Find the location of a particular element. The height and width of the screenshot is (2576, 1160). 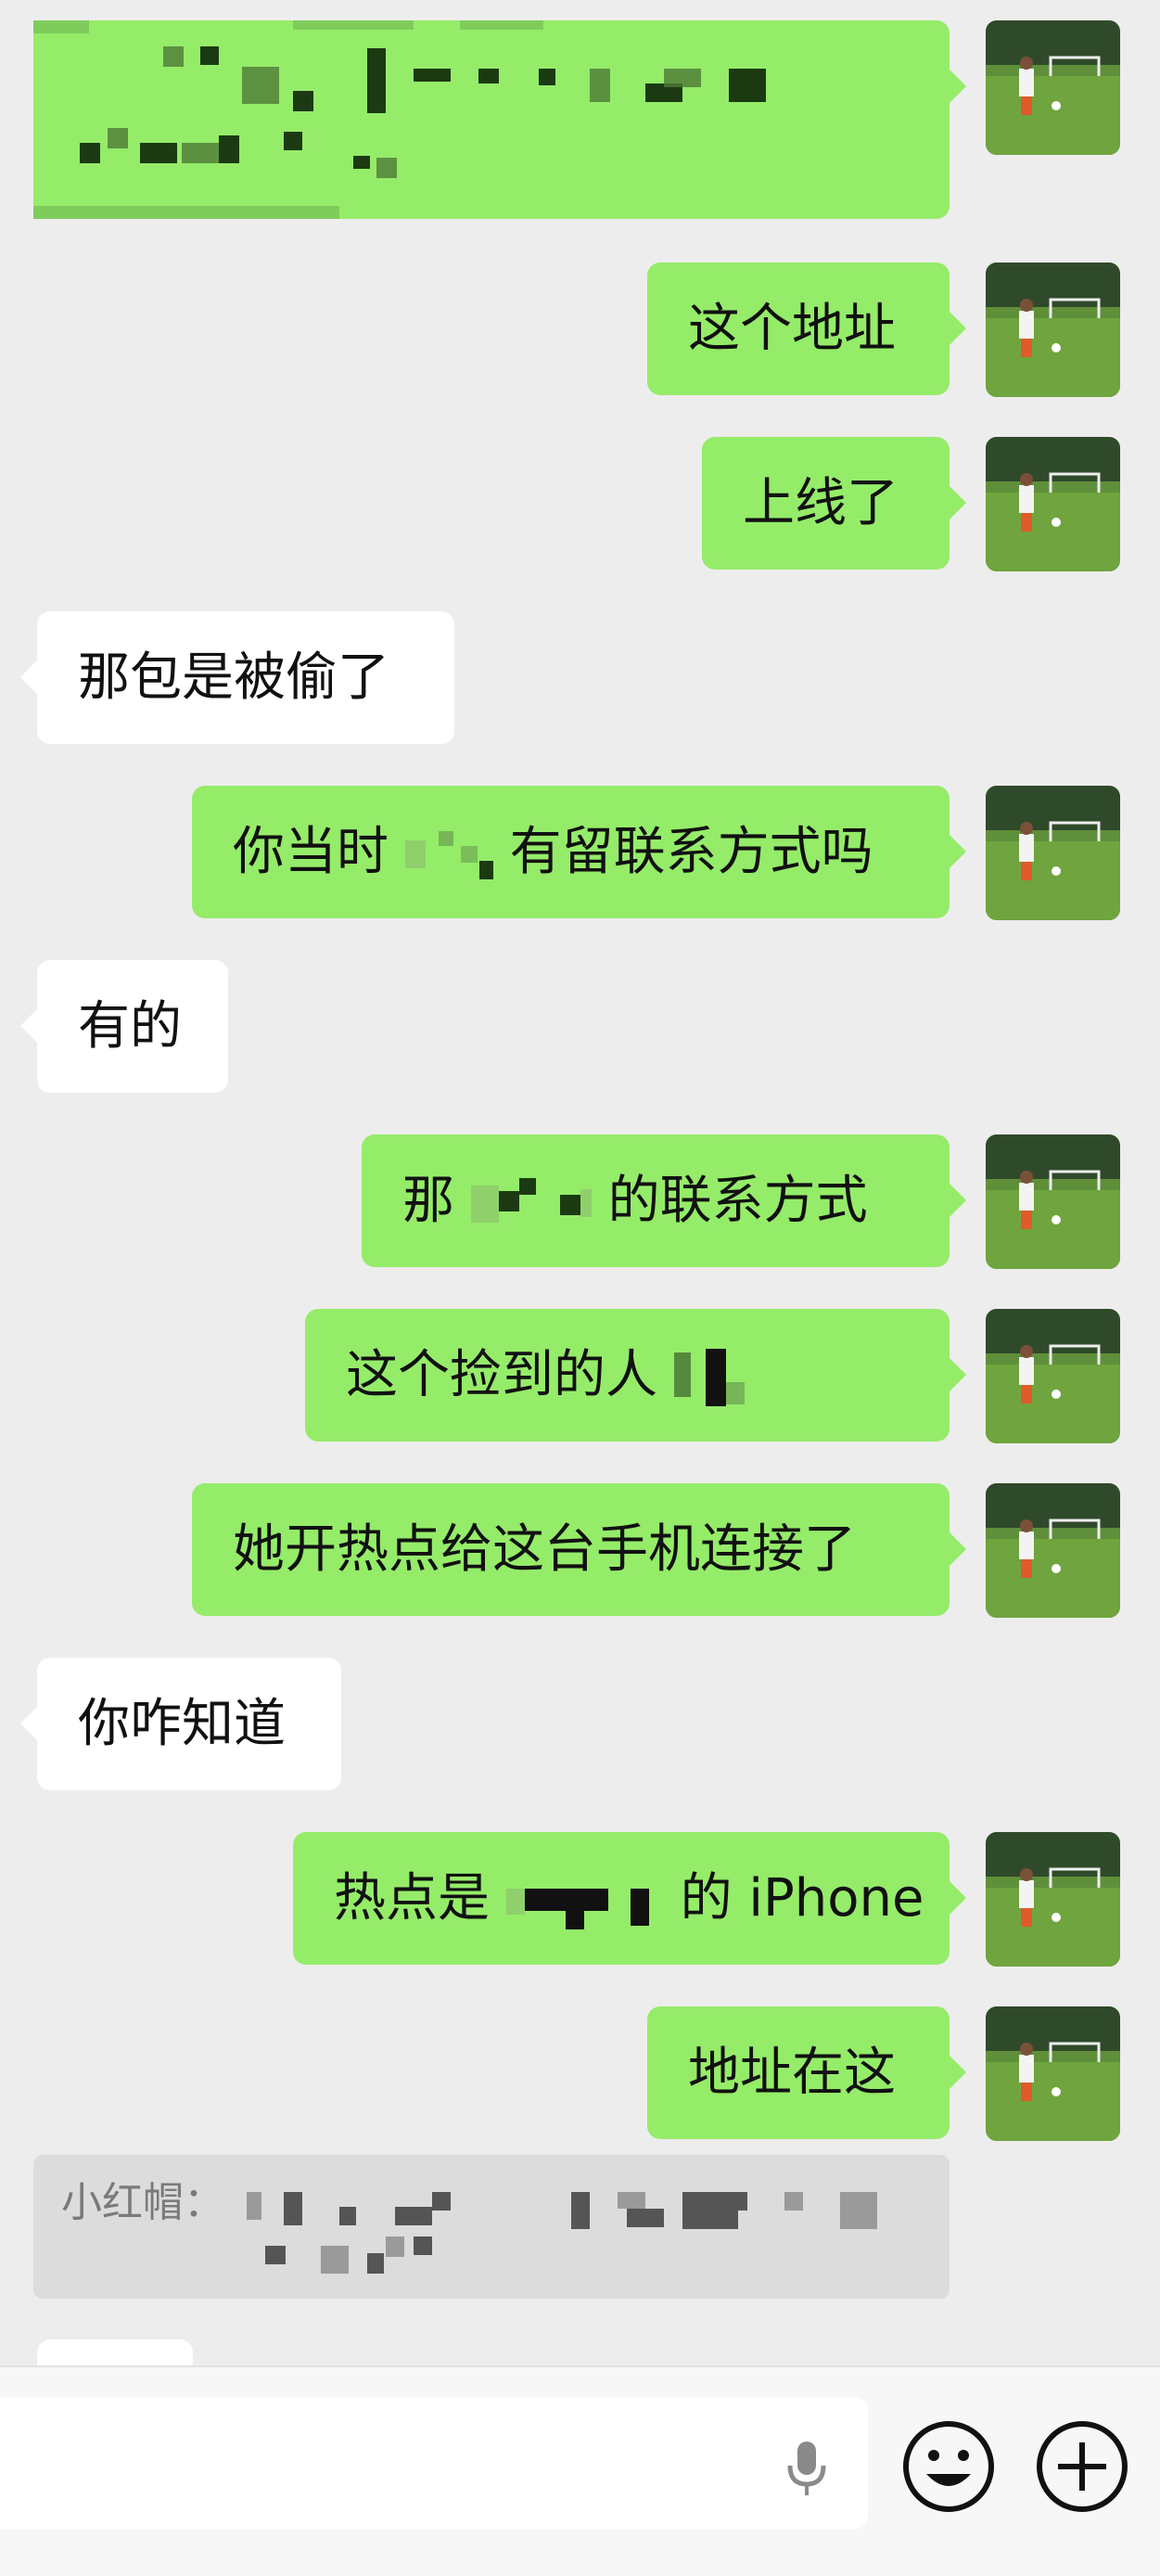

message-text: 你咋知道 is located at coordinates (182, 1724).